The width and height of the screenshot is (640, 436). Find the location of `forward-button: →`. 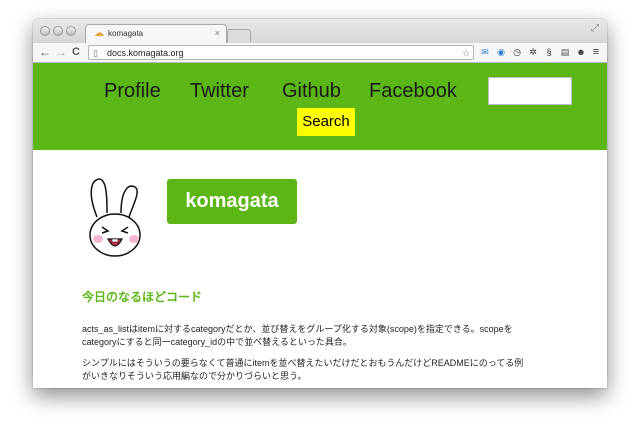

forward-button: → is located at coordinates (61, 52).